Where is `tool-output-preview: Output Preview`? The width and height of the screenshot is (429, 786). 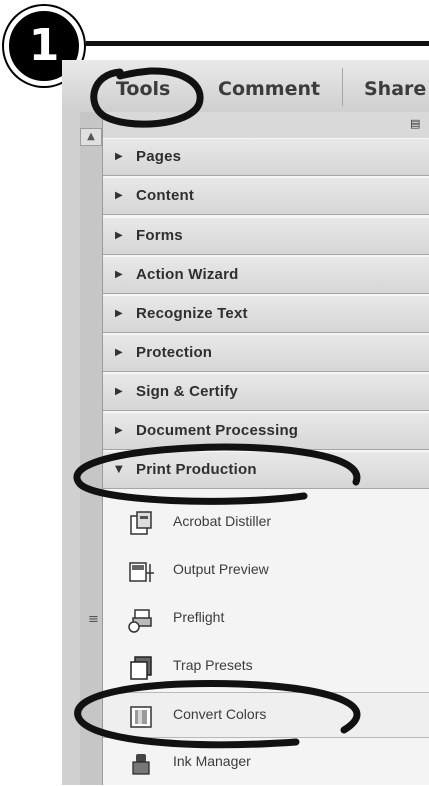
tool-output-preview: Output Preview is located at coordinates (266, 571).